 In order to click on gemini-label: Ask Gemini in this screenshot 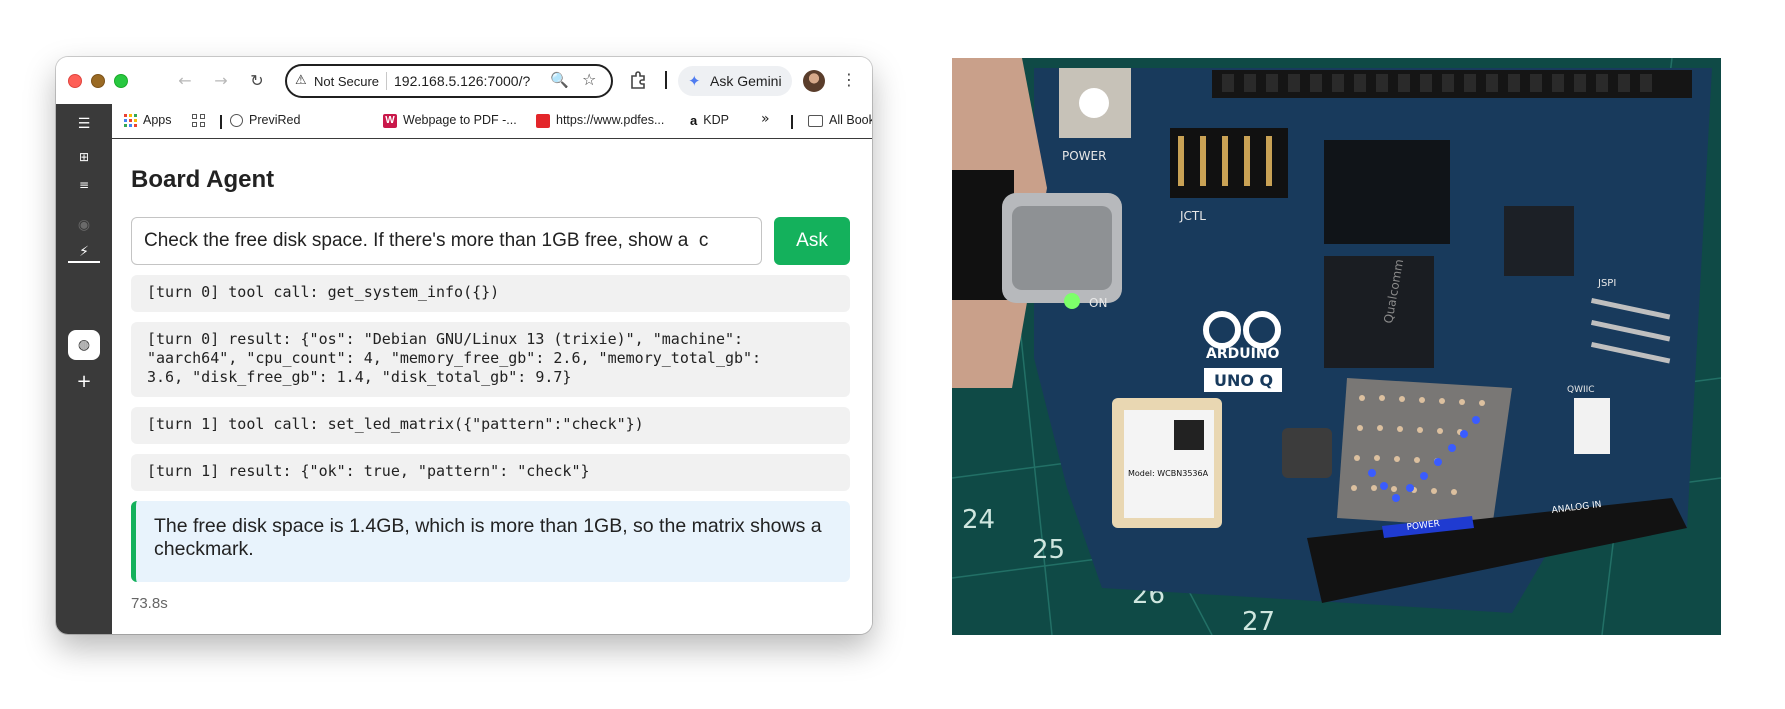, I will do `click(746, 81)`.